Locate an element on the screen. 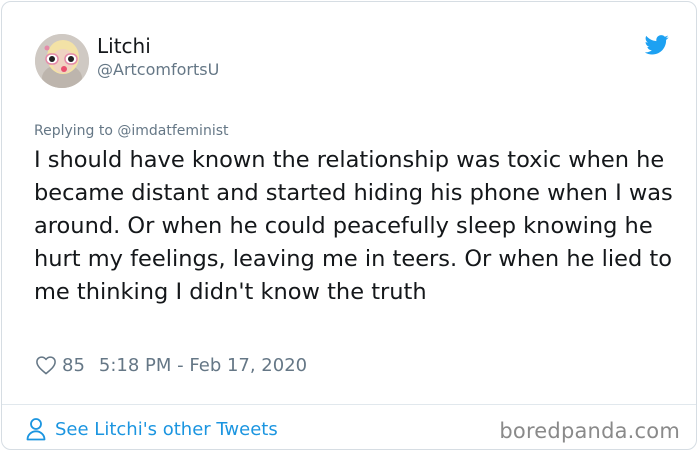  tweet-timestamp: 5:18 PM - Feb 17, 2020 is located at coordinates (203, 365).